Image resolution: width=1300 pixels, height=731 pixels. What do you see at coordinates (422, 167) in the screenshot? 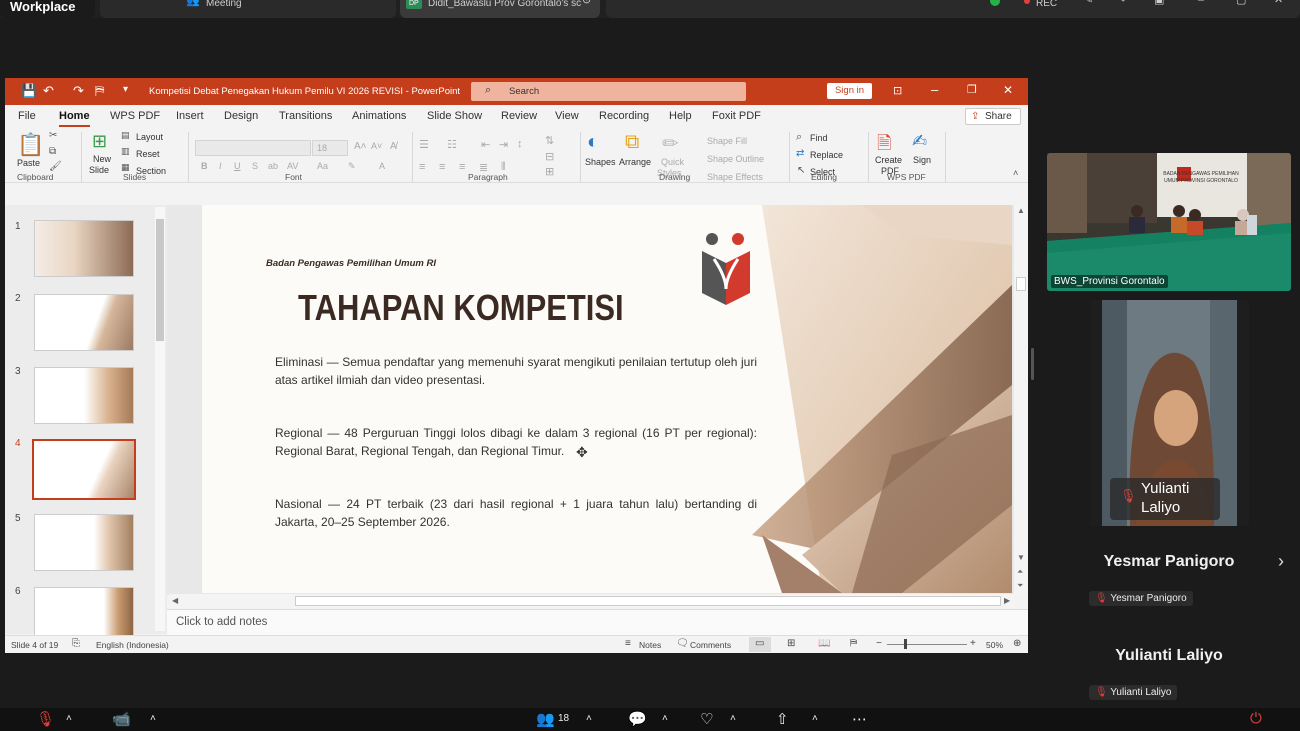
I see `align-left-icon: ≡` at bounding box center [422, 167].